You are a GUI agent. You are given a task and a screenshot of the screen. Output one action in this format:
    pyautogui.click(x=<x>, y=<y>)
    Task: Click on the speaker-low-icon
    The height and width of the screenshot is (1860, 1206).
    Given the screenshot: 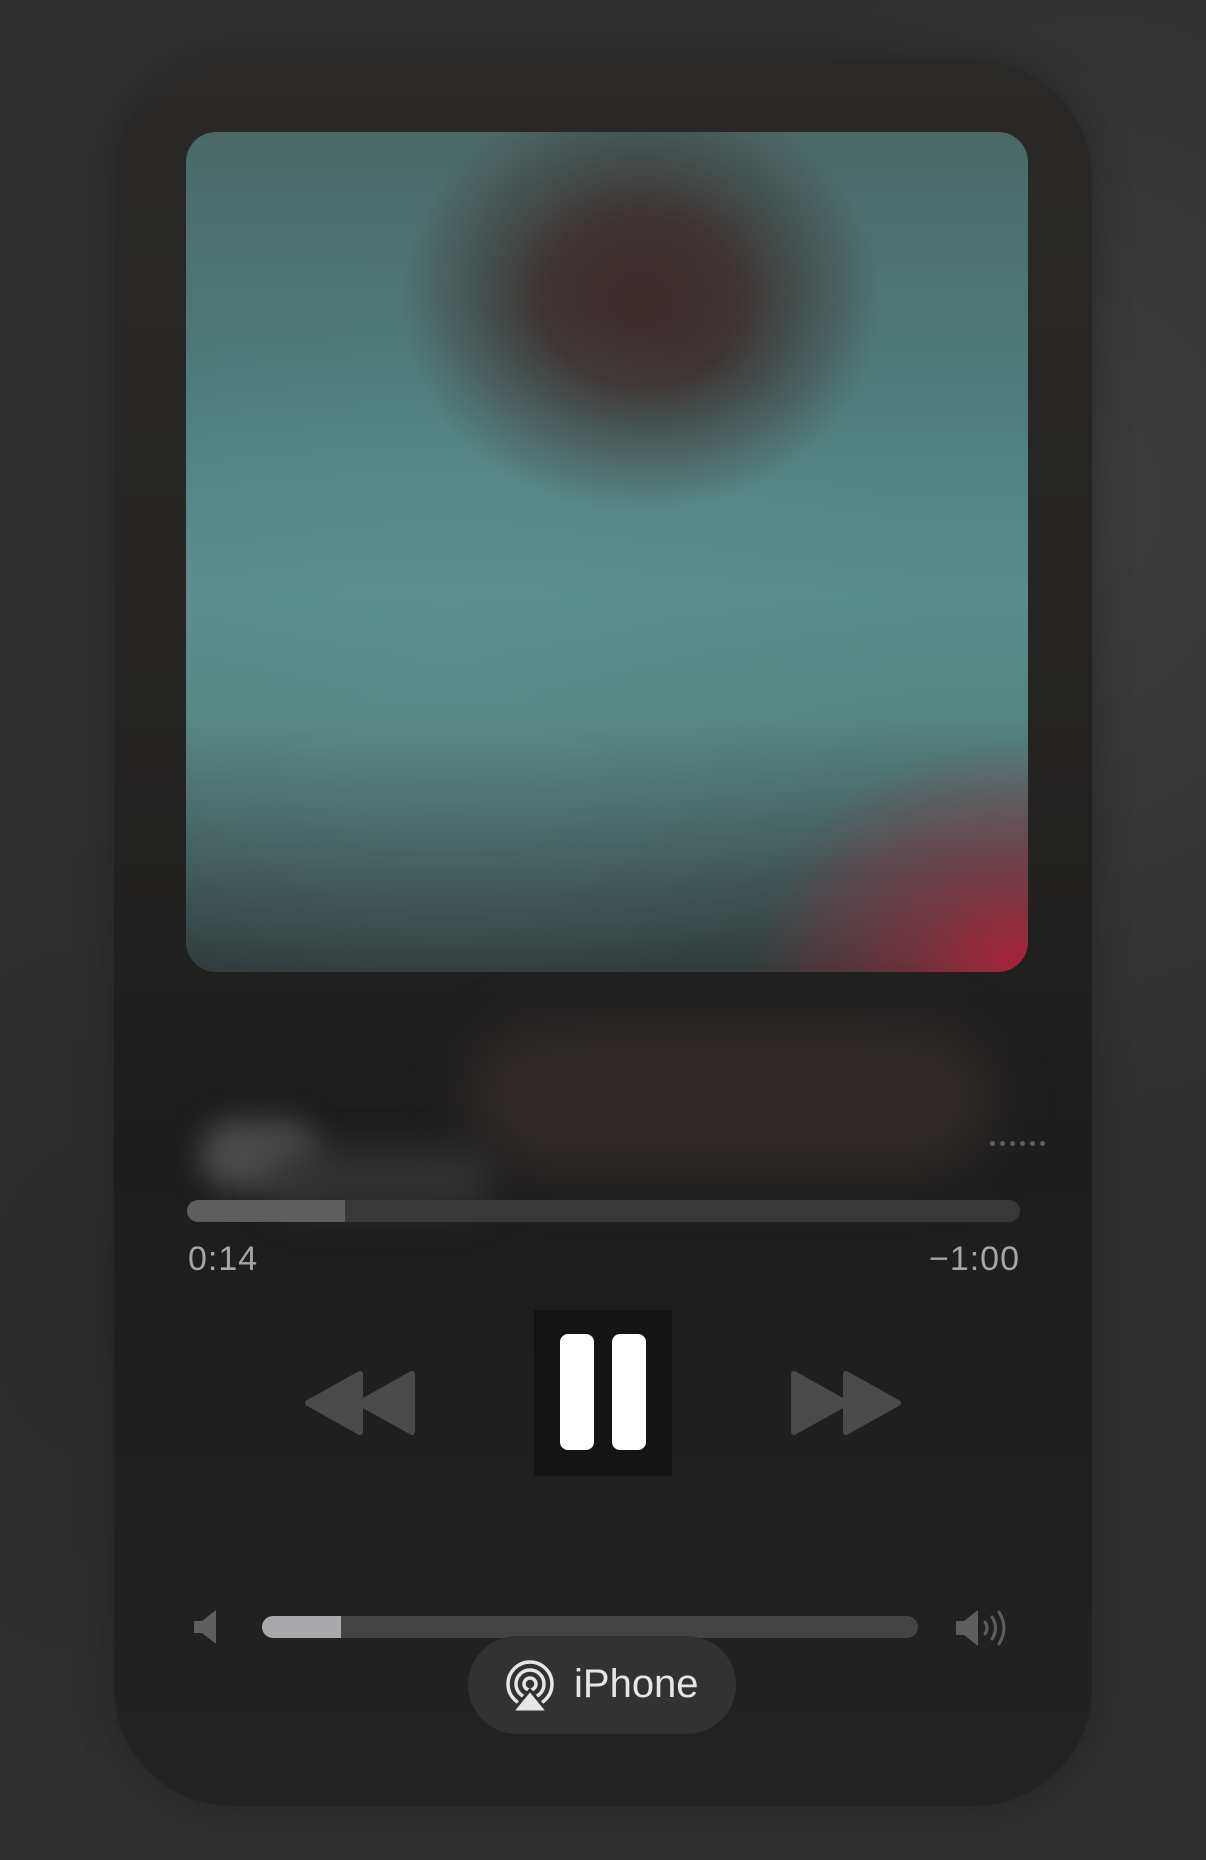 What is the action you would take?
    pyautogui.click(x=205, y=1627)
    